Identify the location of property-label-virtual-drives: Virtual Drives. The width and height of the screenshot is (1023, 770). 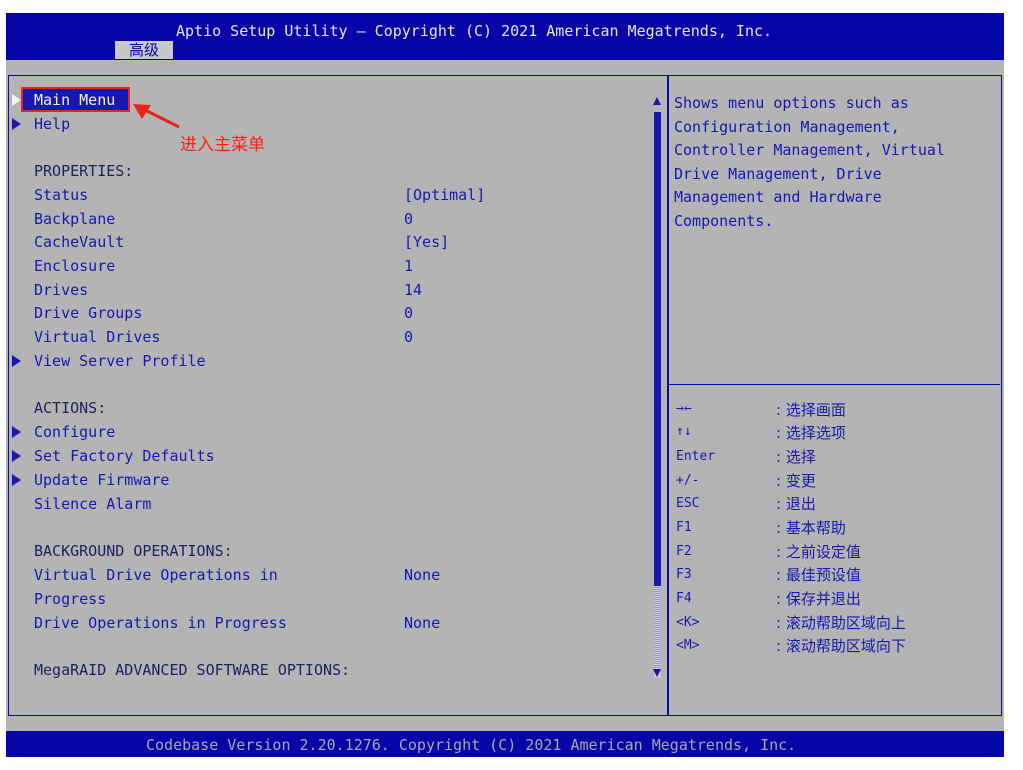
(97, 337).